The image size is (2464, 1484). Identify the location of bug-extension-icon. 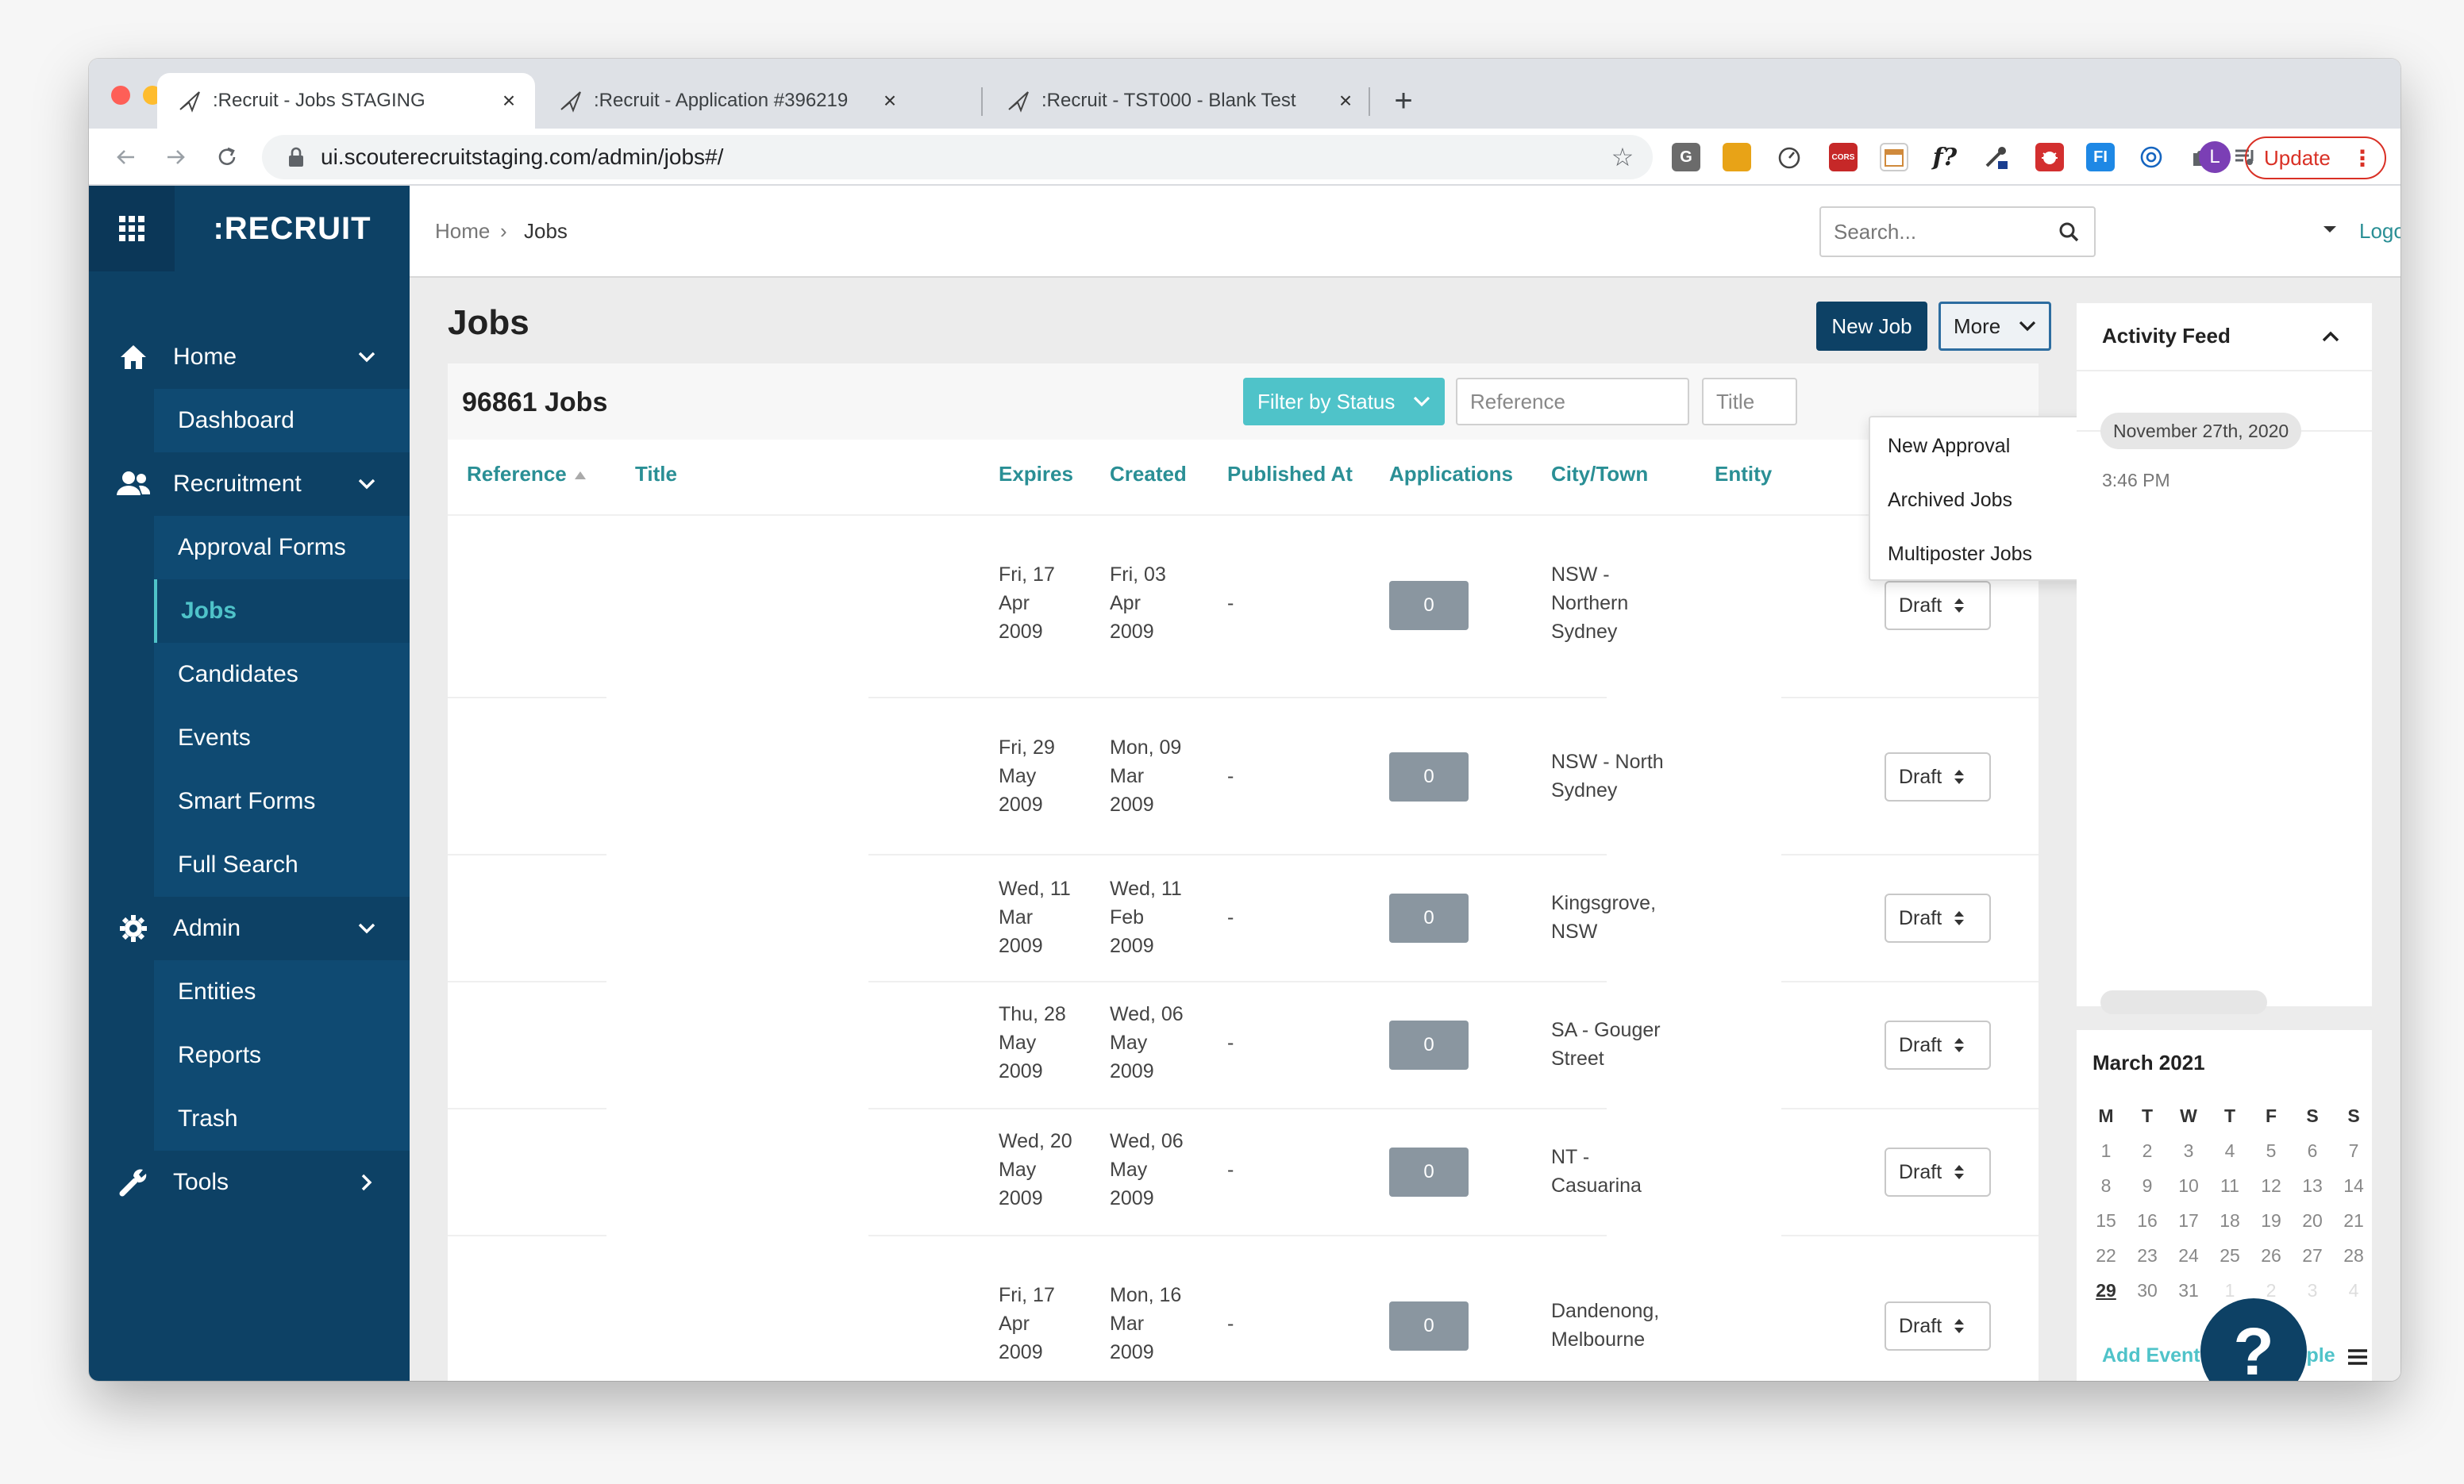
(2049, 157).